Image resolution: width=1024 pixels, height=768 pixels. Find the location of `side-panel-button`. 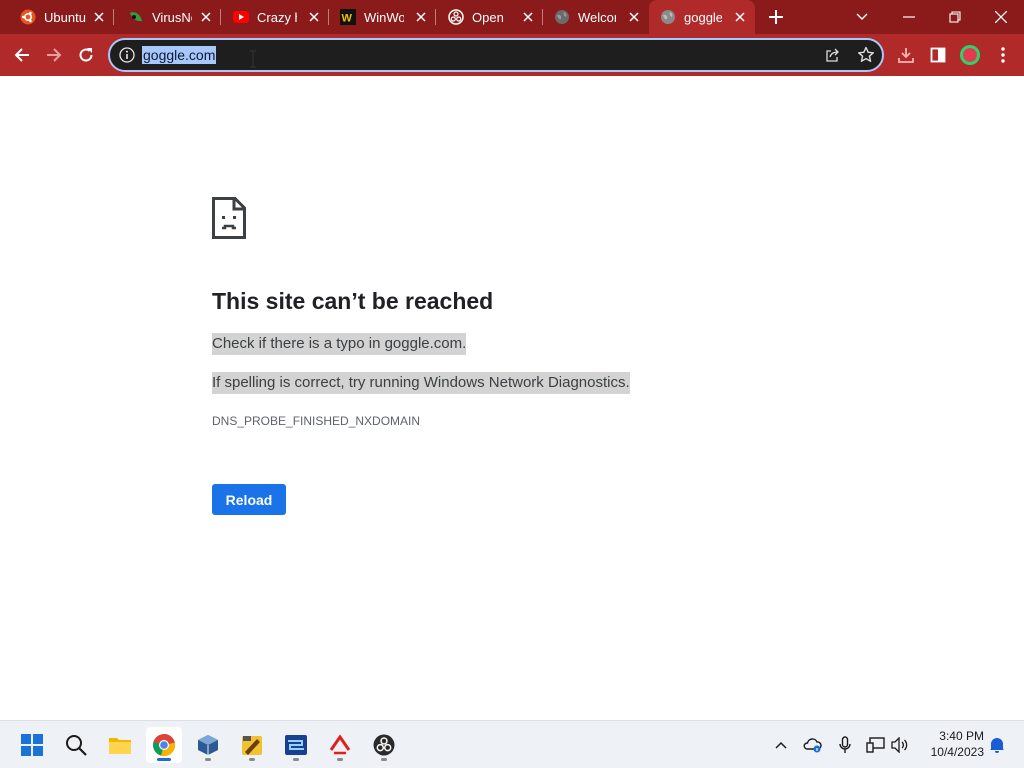

side-panel-button is located at coordinates (938, 55).